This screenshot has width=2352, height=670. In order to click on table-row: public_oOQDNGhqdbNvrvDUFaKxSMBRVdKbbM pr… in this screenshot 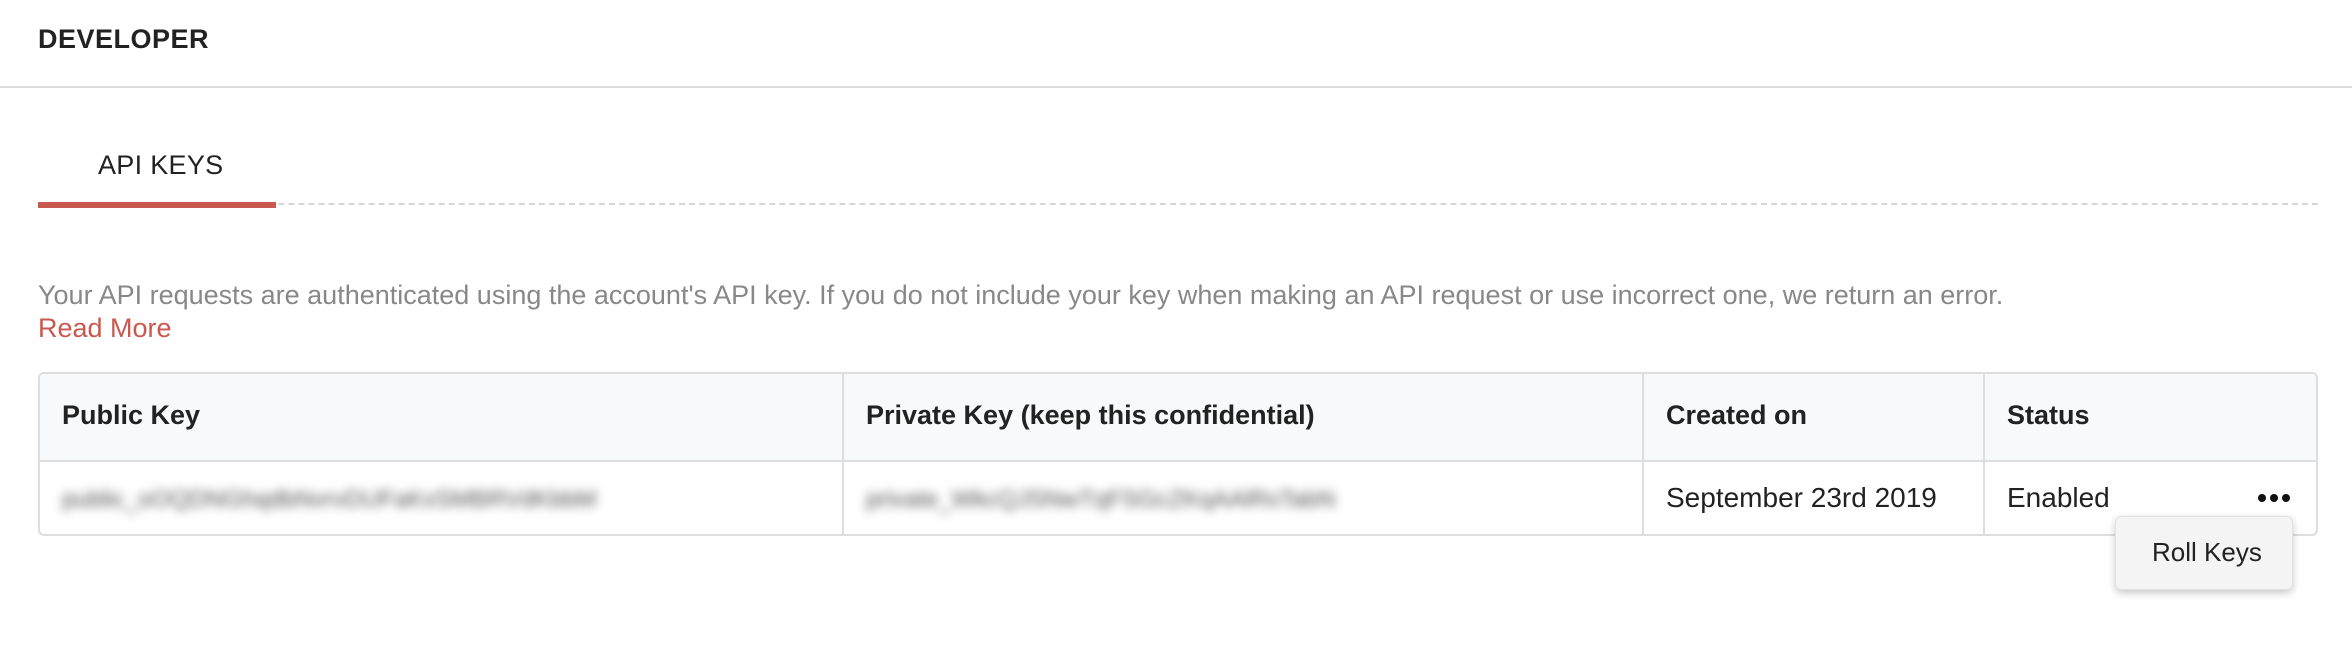, I will do `click(1178, 498)`.